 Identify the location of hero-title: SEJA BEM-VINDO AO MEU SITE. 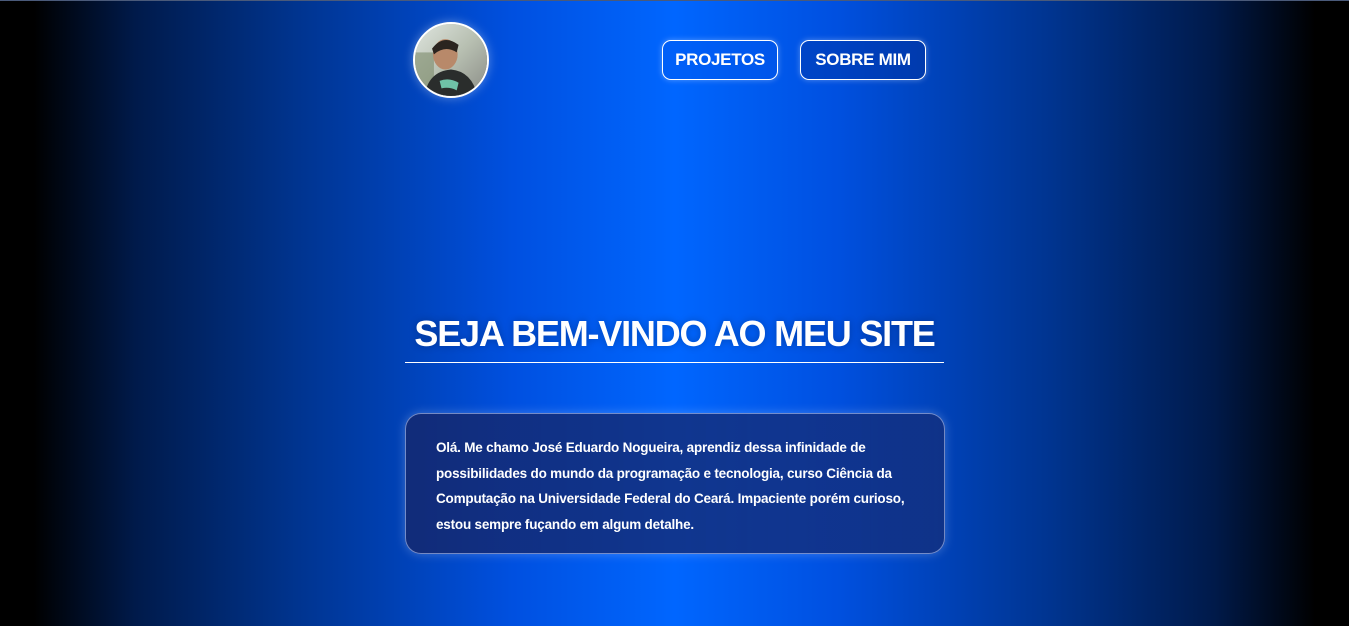
(674, 333).